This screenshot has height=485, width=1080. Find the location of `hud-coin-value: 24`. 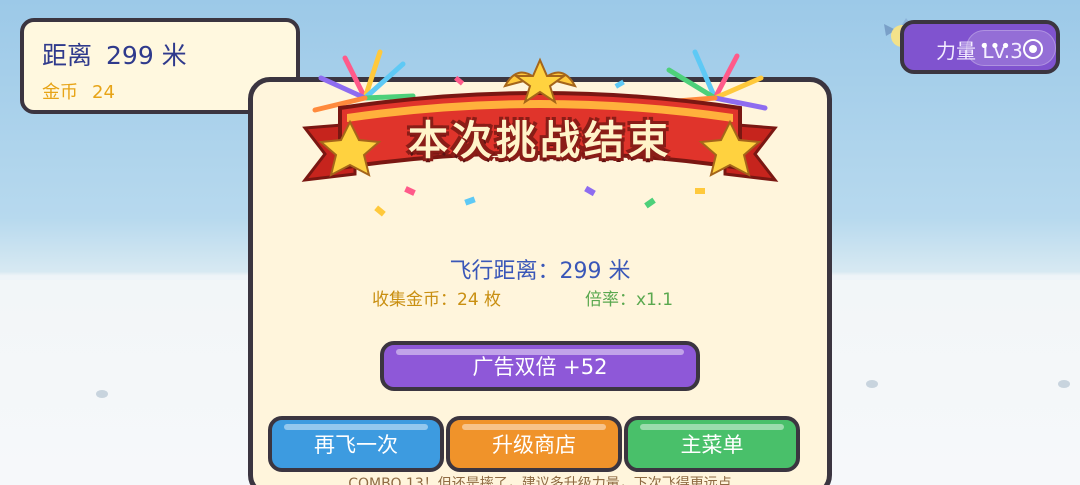

hud-coin-value: 24 is located at coordinates (103, 92).